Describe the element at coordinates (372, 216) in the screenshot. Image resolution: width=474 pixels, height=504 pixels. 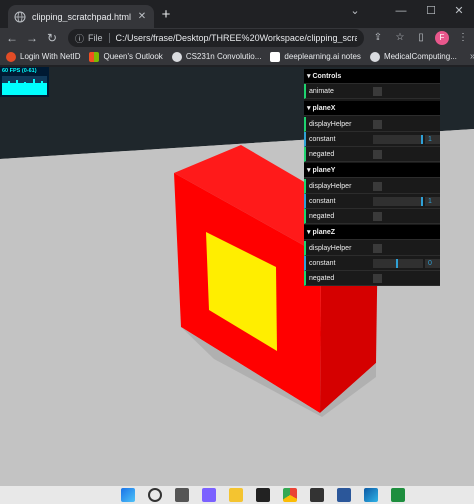
I see `gui-planey-negated-row: negated` at that location.